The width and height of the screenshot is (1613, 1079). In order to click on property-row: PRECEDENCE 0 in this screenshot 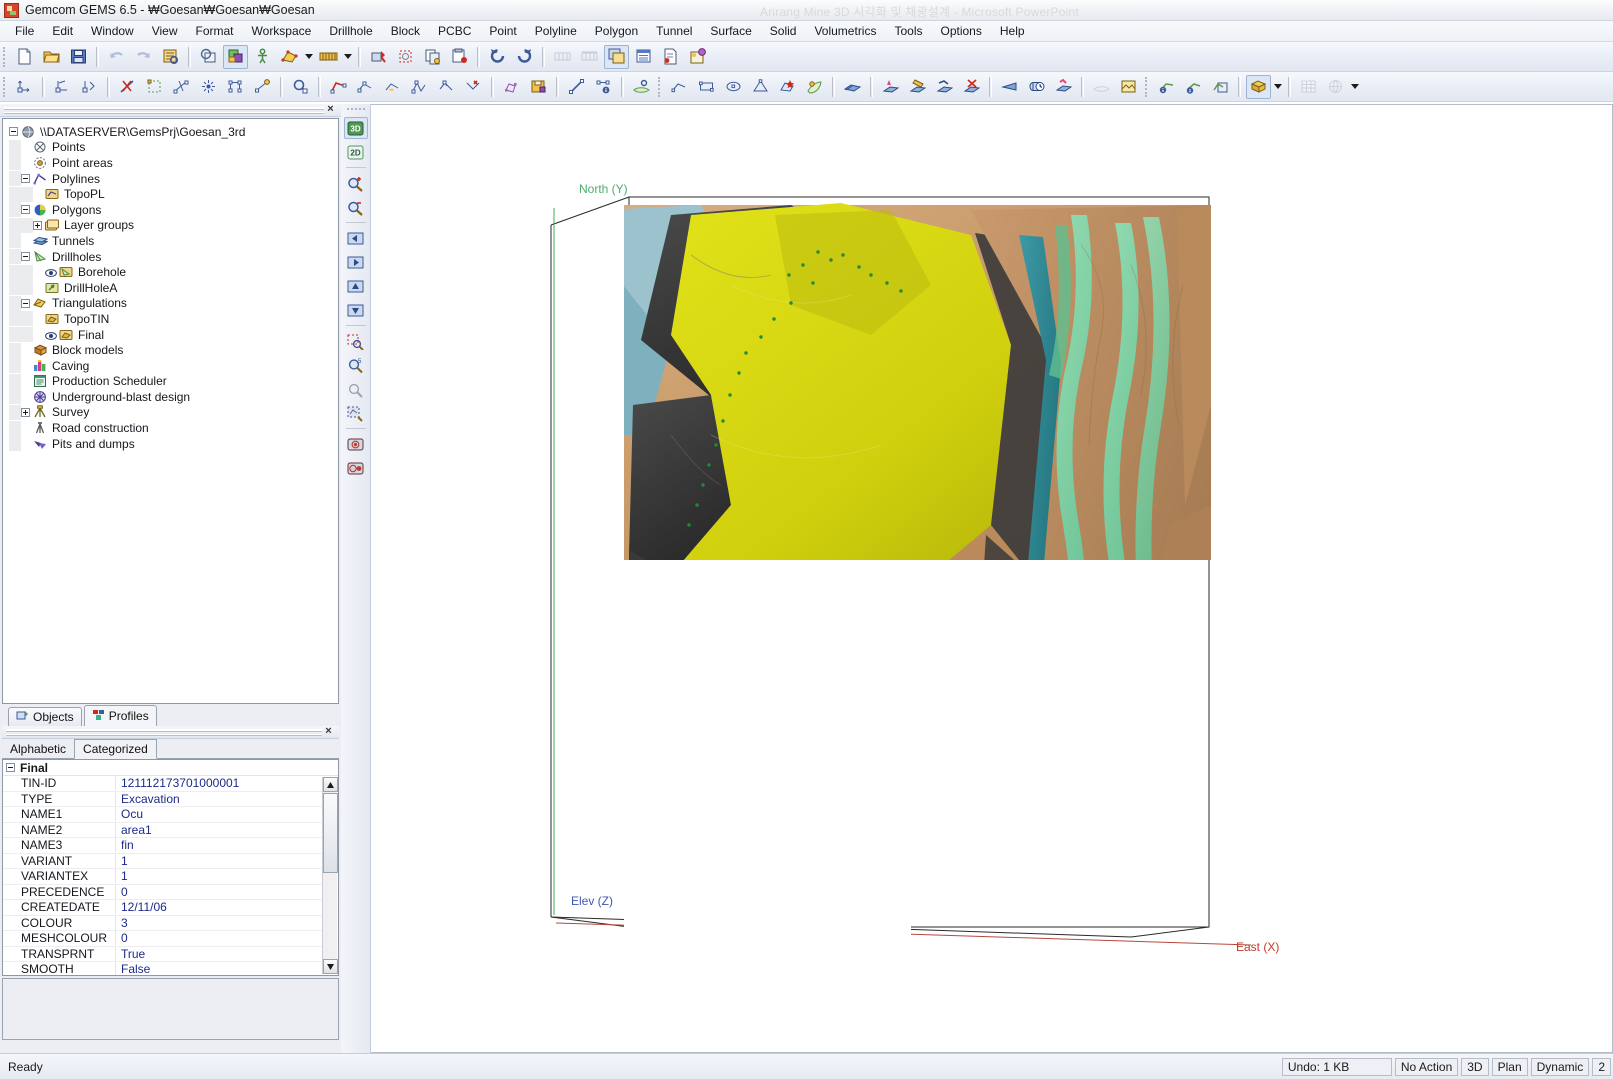, I will do `click(170, 892)`.